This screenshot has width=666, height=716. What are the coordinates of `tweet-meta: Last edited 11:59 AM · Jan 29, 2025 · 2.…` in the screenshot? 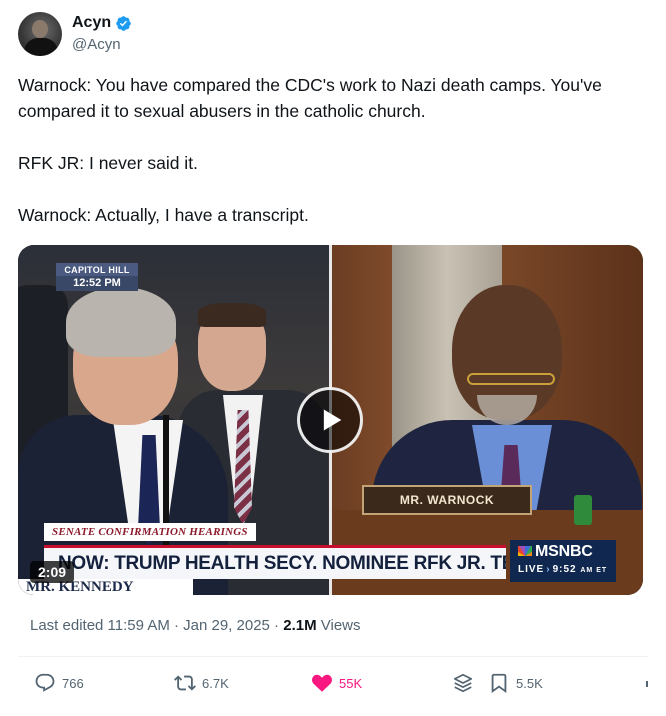 It's located at (195, 625).